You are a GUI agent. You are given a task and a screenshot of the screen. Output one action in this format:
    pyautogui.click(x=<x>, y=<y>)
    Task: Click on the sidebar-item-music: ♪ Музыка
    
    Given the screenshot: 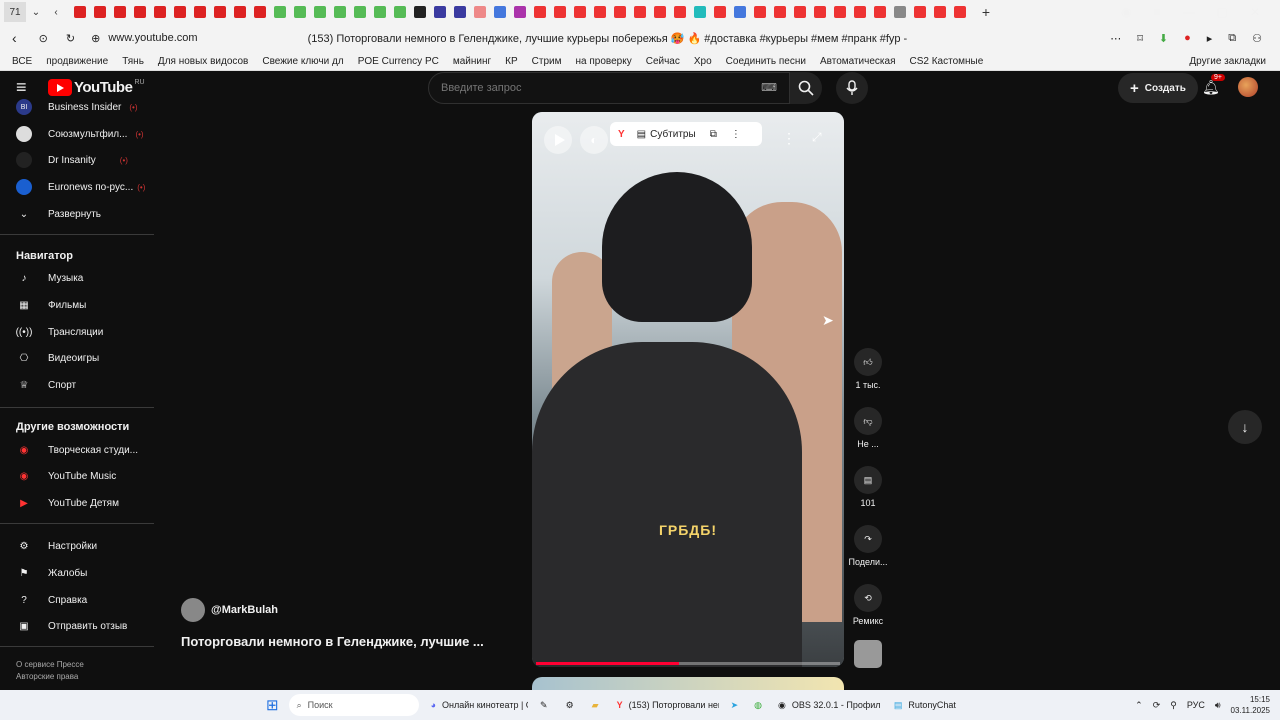 What is the action you would take?
    pyautogui.click(x=50, y=278)
    